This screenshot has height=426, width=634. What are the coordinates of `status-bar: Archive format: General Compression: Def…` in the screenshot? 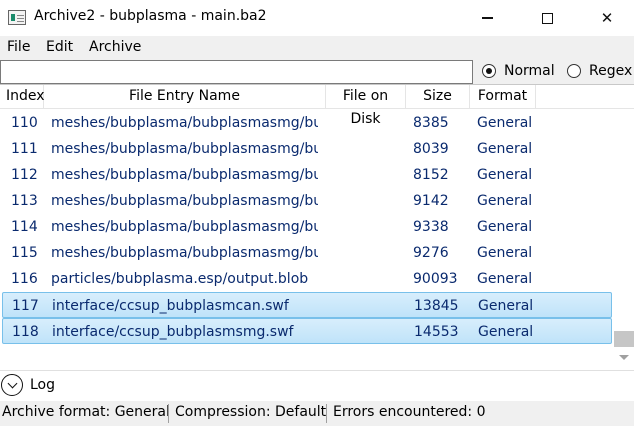 It's located at (317, 413).